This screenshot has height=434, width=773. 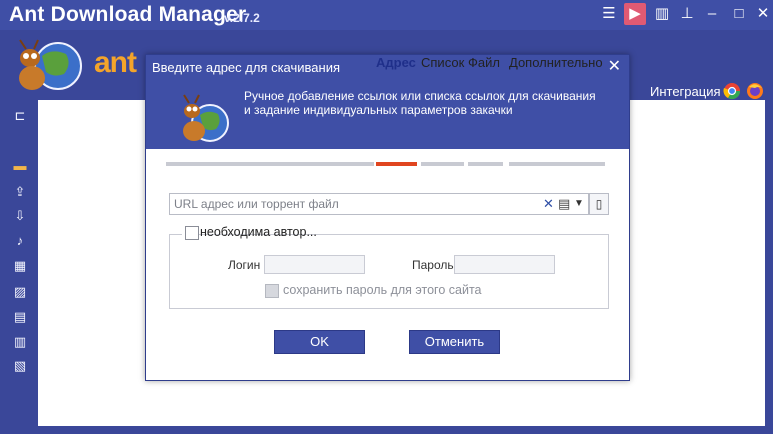 What do you see at coordinates (20, 366) in the screenshot?
I see `program-icon: ▧` at bounding box center [20, 366].